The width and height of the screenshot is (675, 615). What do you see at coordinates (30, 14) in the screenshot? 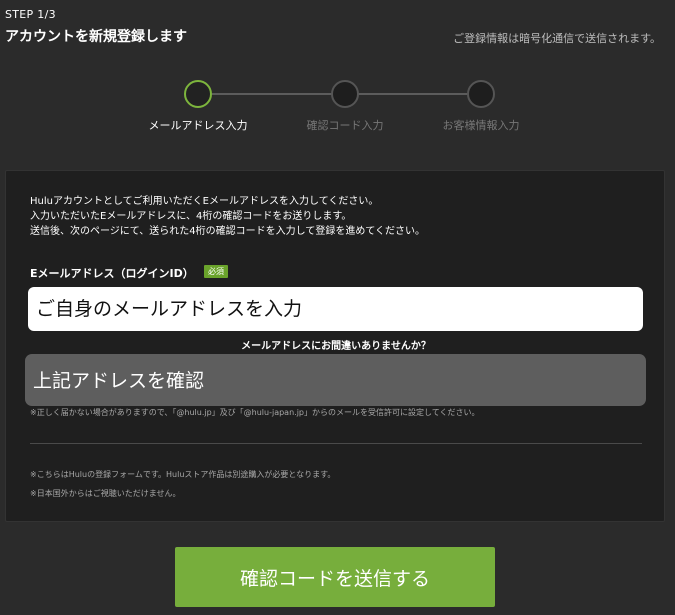
I see `step-counter: STEP 1/3` at bounding box center [30, 14].